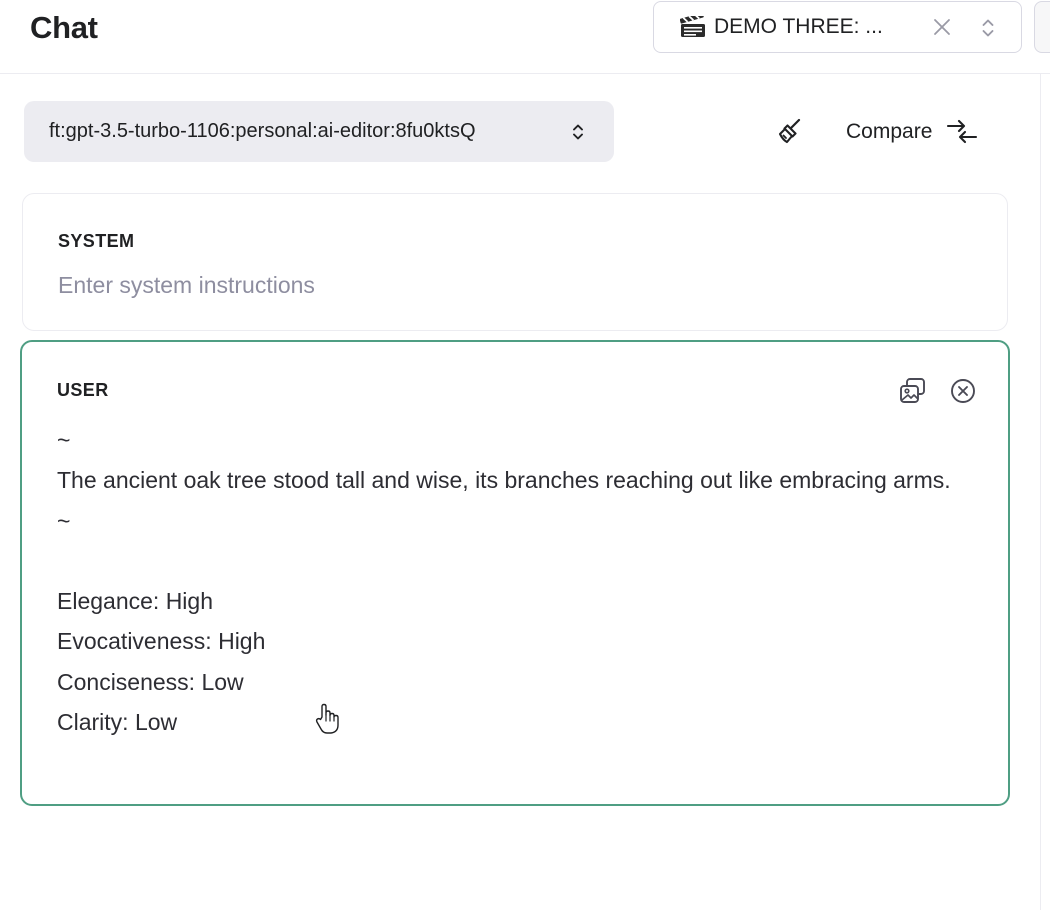  Describe the element at coordinates (507, 561) in the screenshot. I see `content-line` at that location.